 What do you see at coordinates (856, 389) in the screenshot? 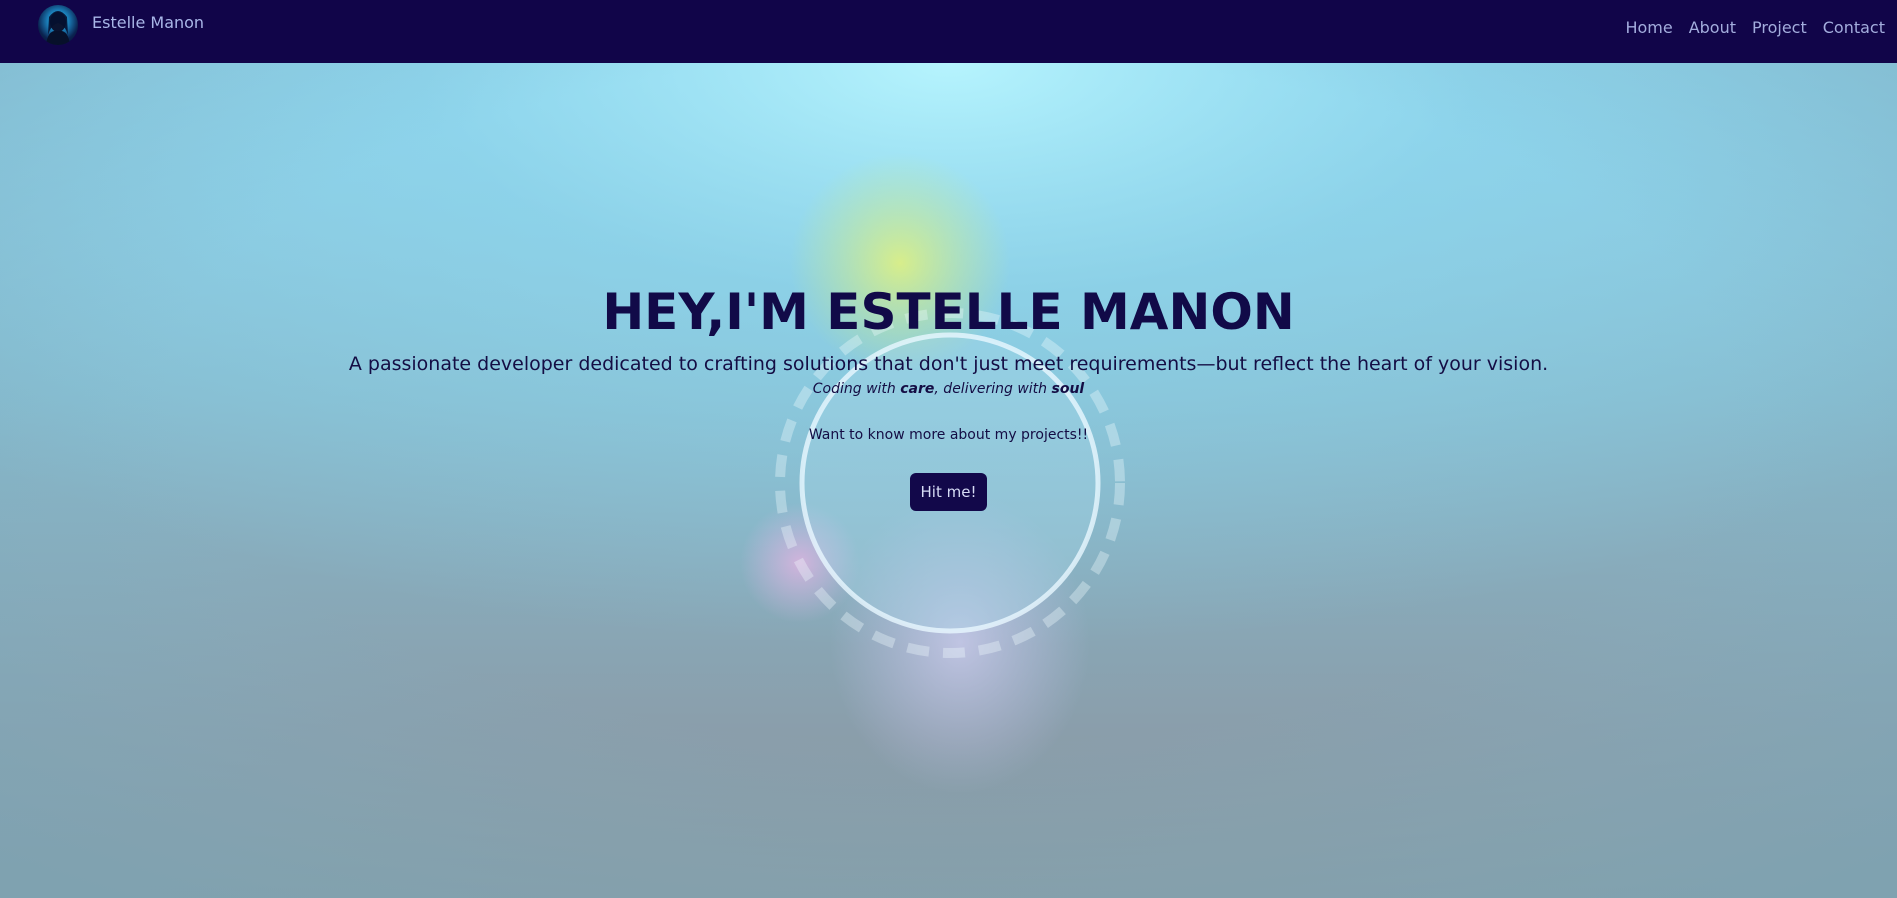
I see `tagline-prefix: Coding with` at bounding box center [856, 389].